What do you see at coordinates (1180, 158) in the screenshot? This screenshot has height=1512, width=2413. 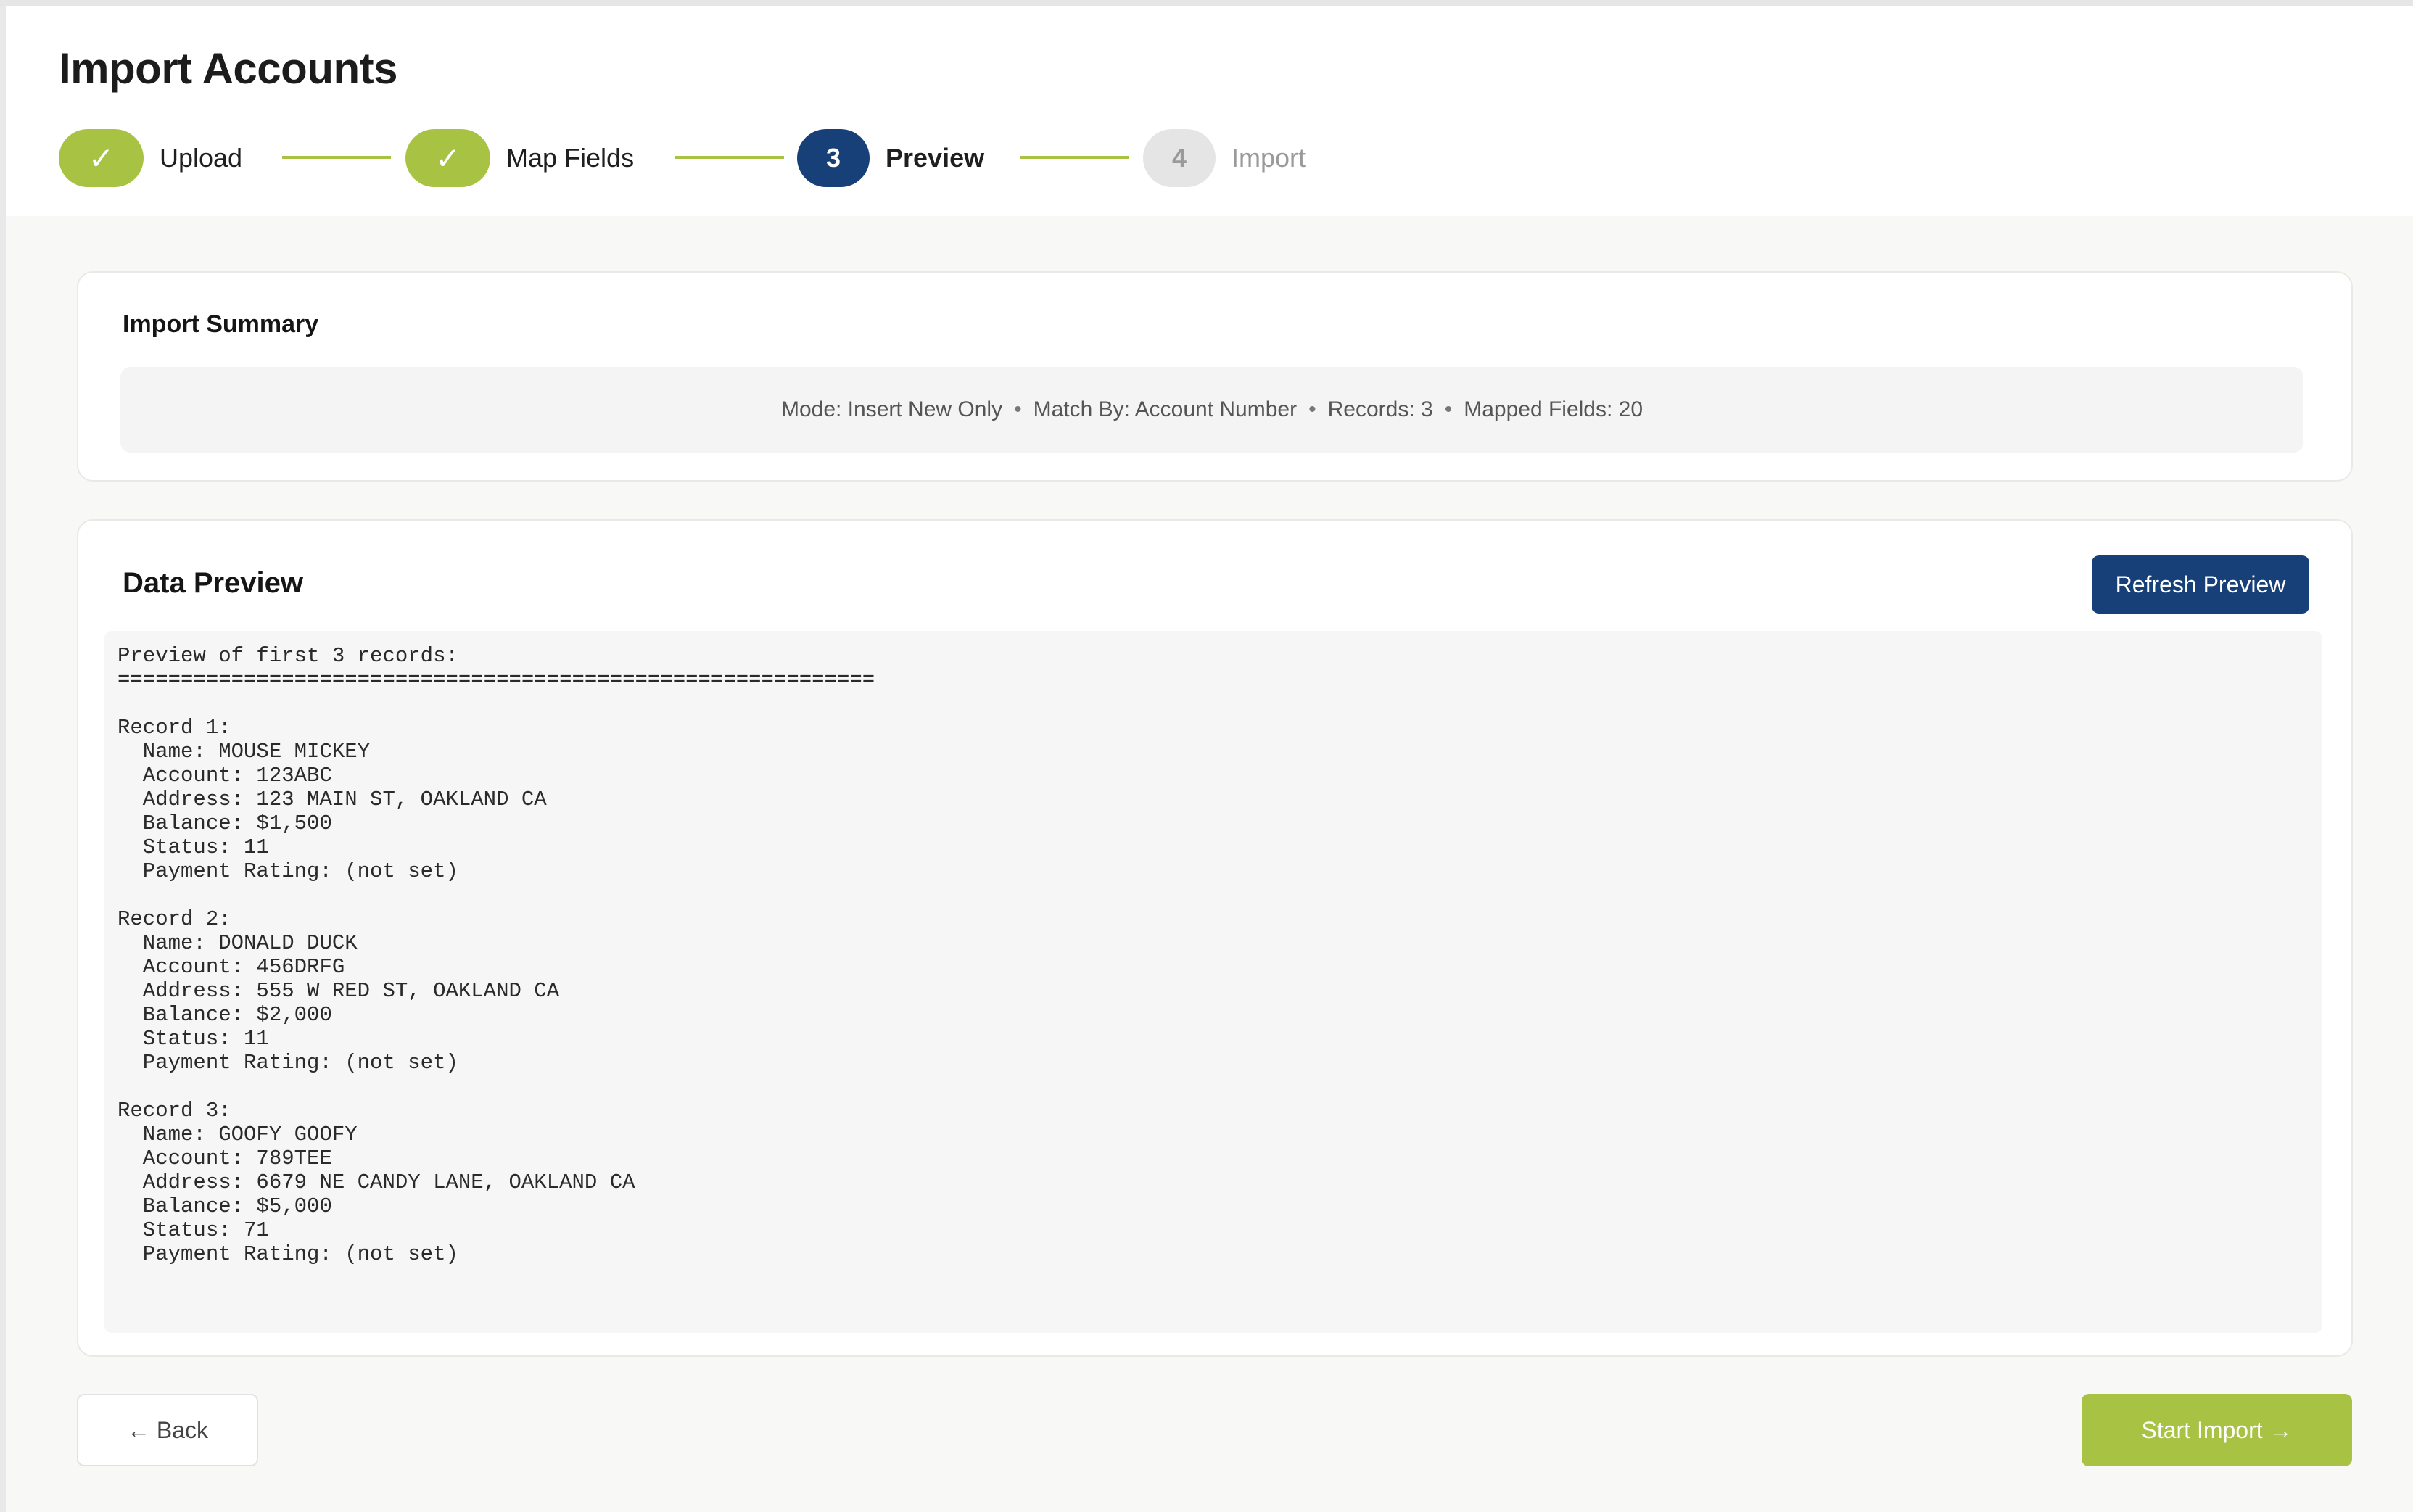 I see `step-number: 4` at bounding box center [1180, 158].